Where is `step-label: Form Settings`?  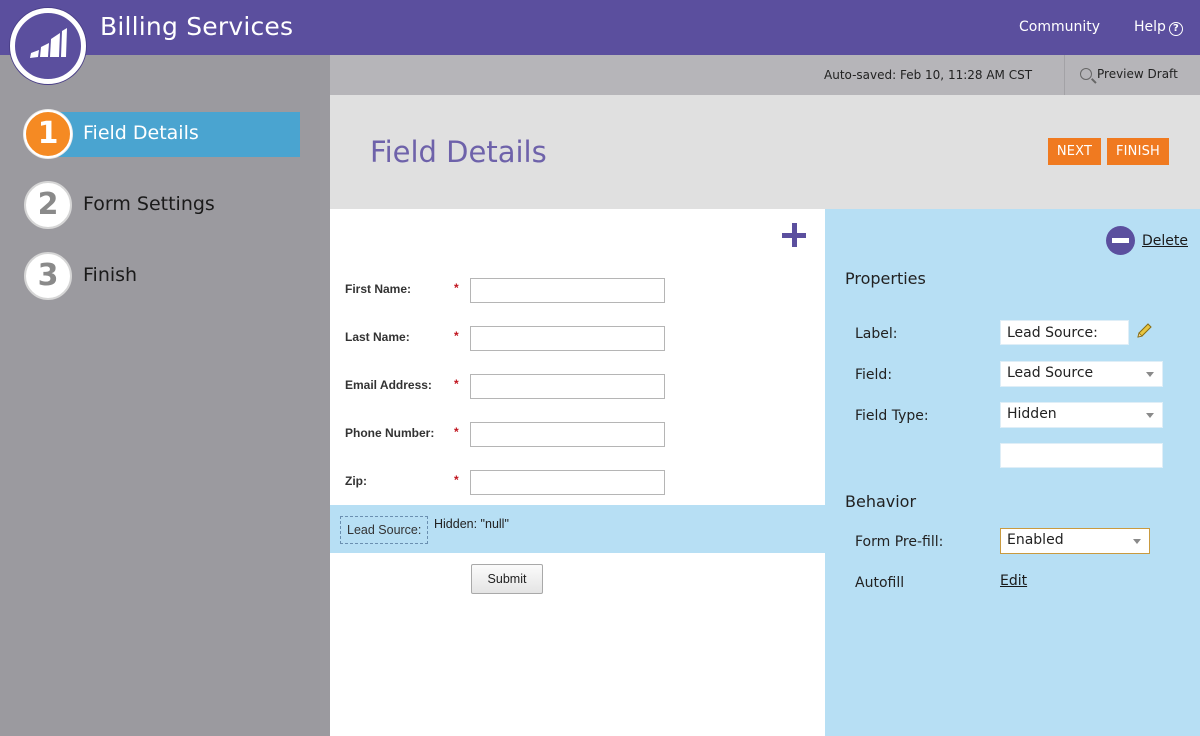 step-label: Form Settings is located at coordinates (149, 204).